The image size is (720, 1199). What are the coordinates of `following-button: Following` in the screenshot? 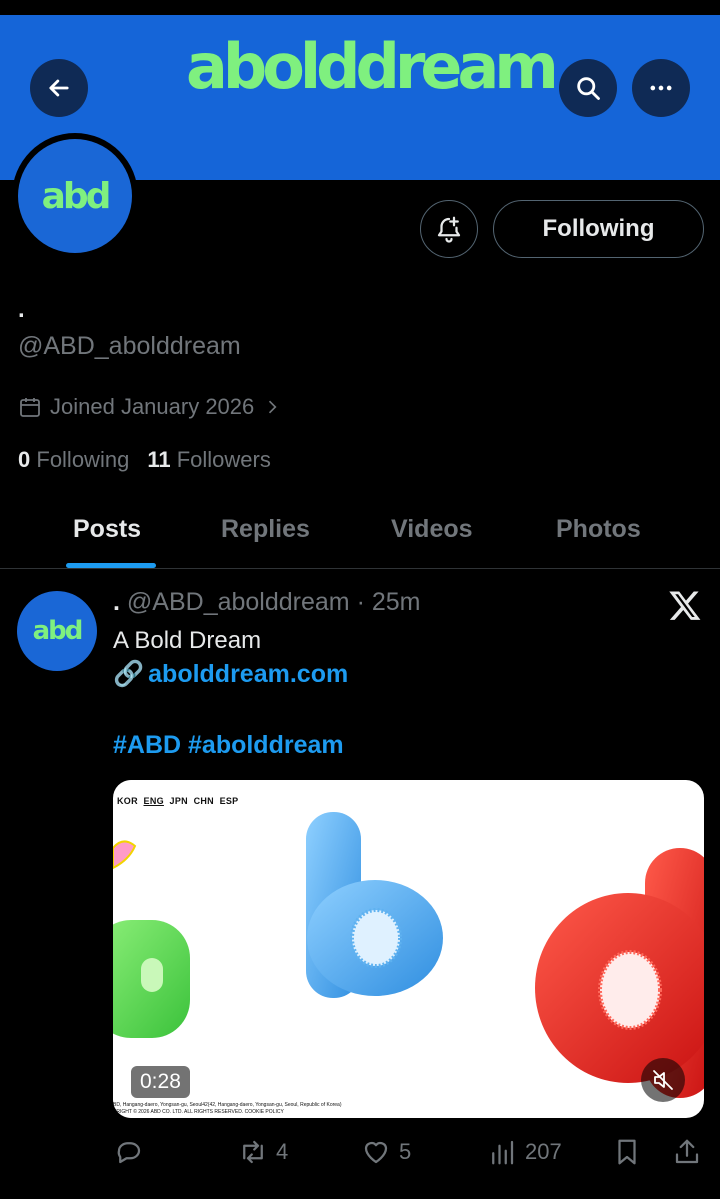 It's located at (598, 229).